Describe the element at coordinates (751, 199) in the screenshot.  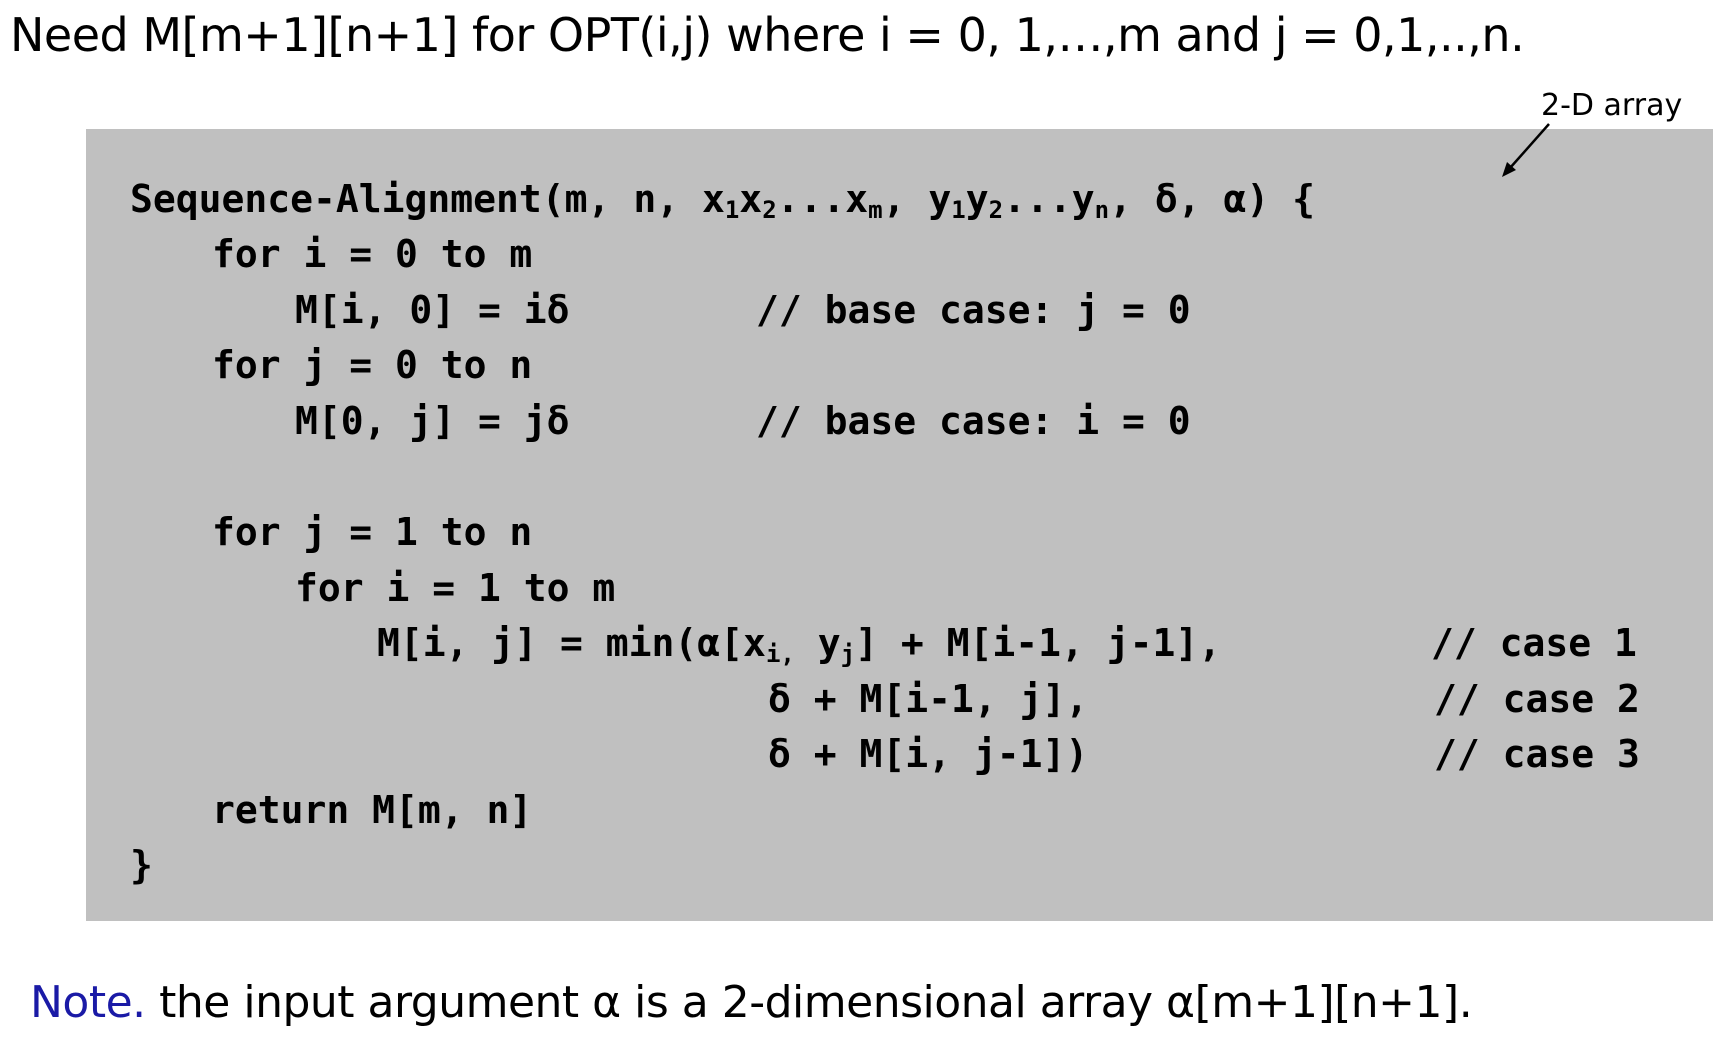
I see `sig-x2: x` at that location.